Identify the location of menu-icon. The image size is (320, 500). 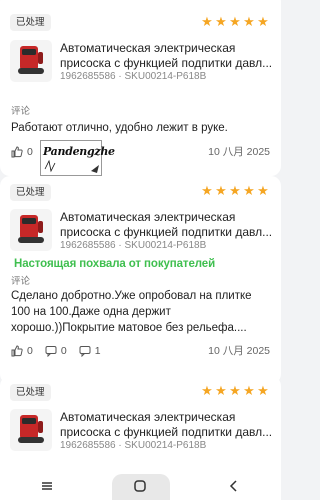
(47, 486).